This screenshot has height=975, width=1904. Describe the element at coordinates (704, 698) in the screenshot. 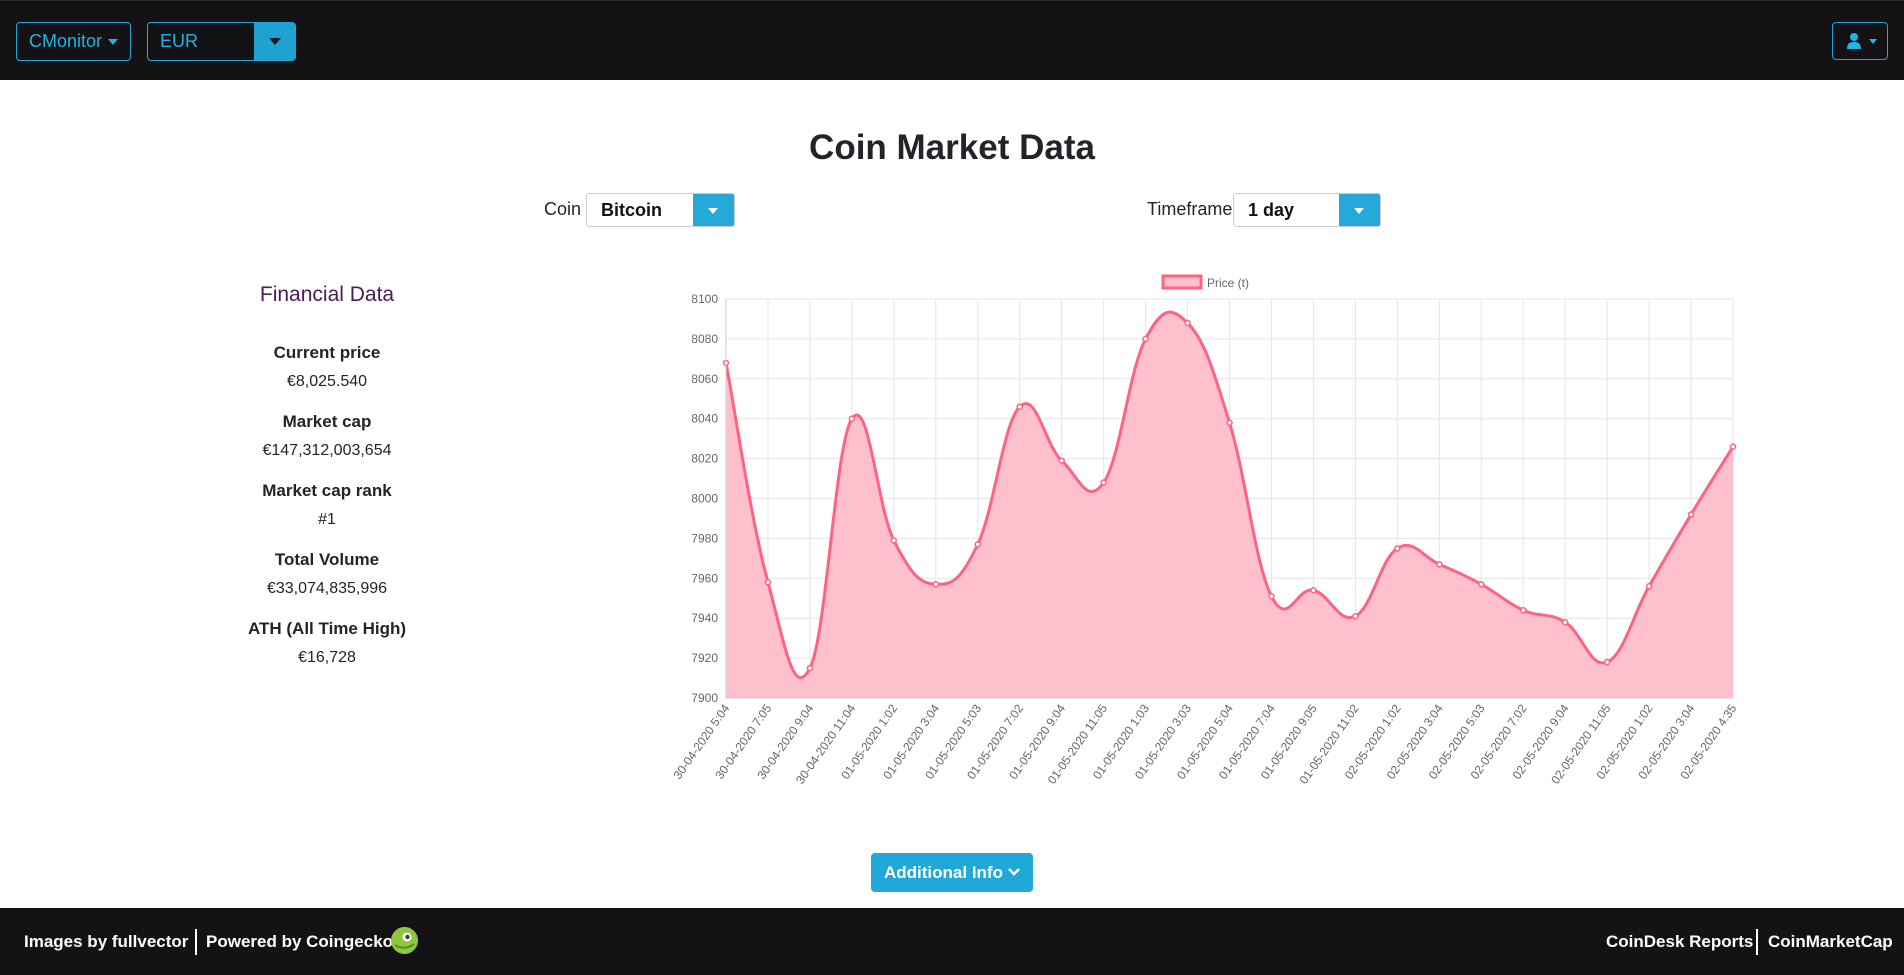

I see `y-tick-label: 7900` at that location.